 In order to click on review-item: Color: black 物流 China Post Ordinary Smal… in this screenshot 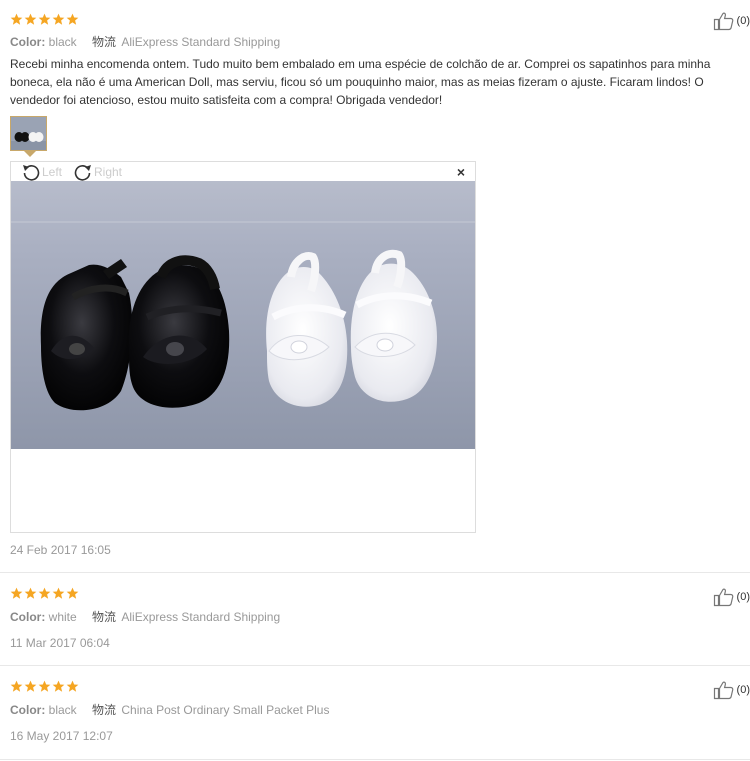, I will do `click(375, 712)`.